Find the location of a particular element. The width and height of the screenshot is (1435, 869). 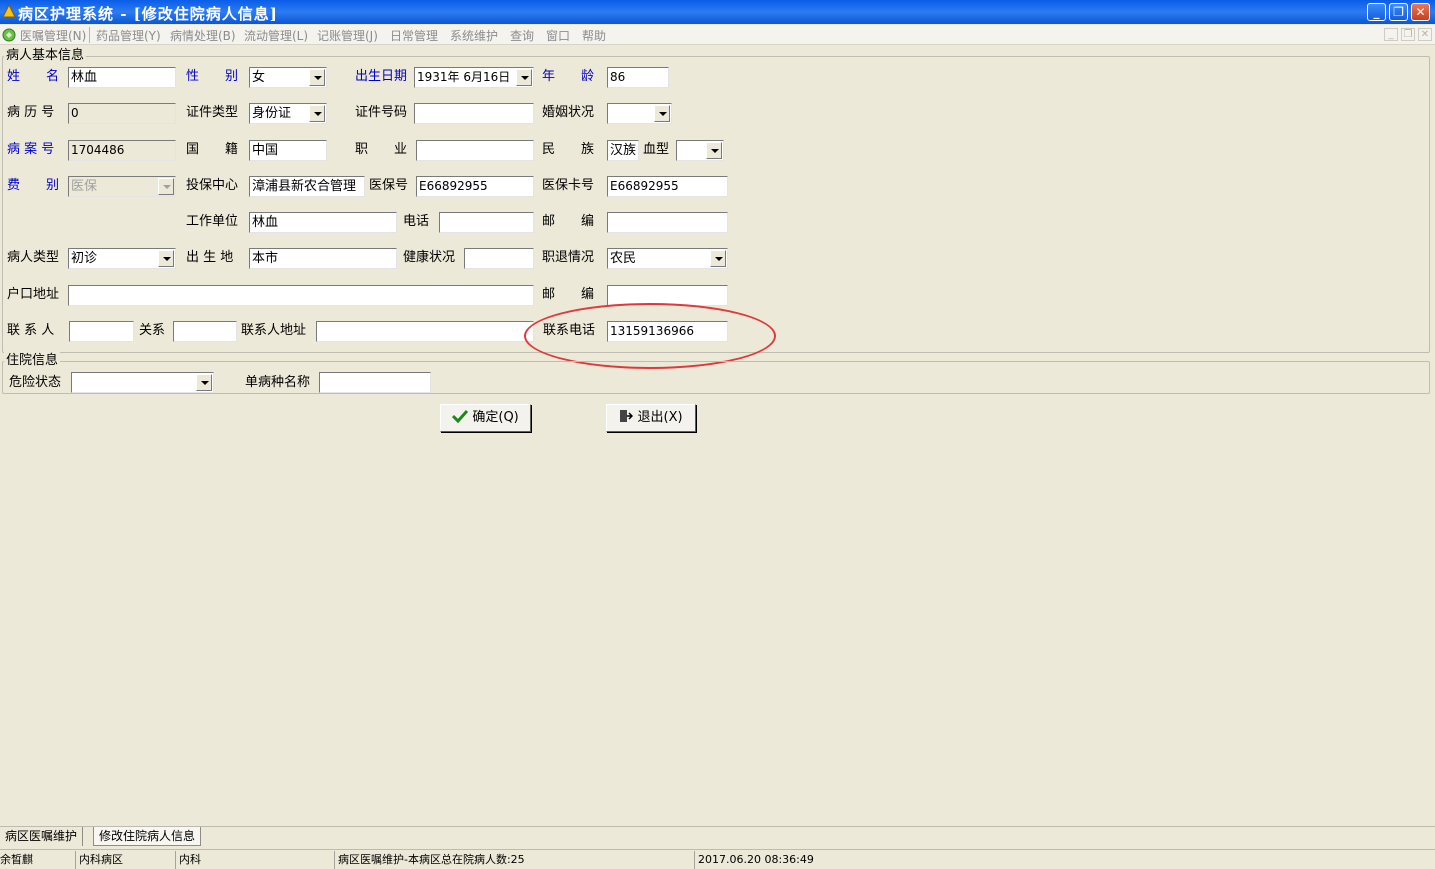

ok-button: 确定(Q) is located at coordinates (485, 418).